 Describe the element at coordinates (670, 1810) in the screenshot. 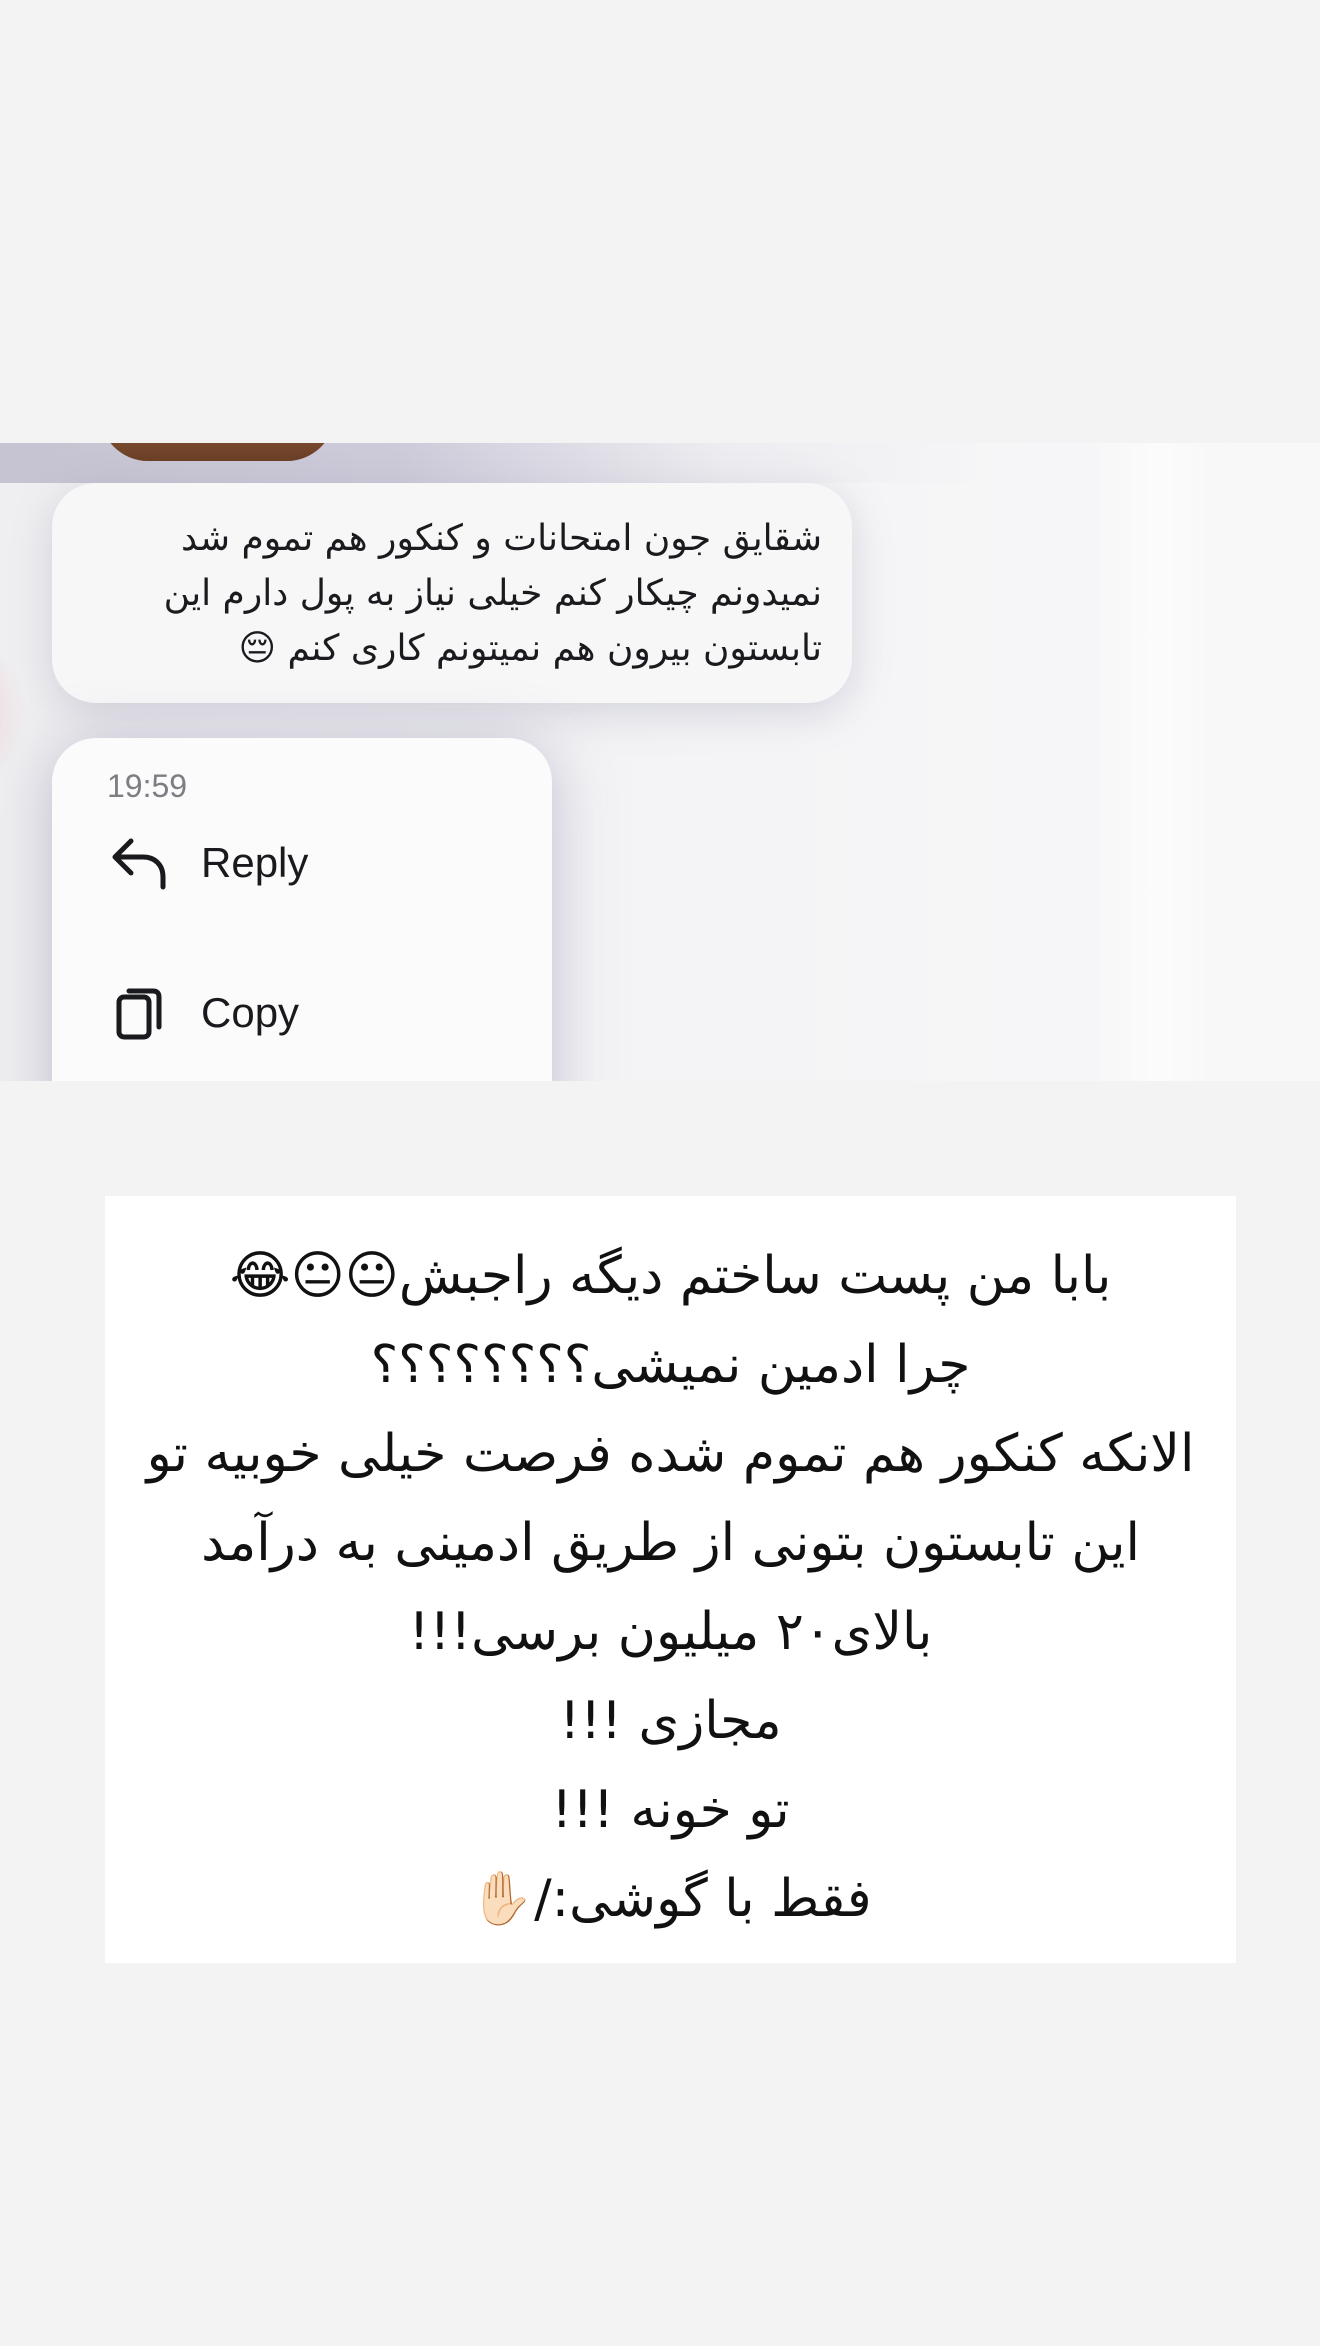

I see `card-line: تو خونه !!!` at that location.